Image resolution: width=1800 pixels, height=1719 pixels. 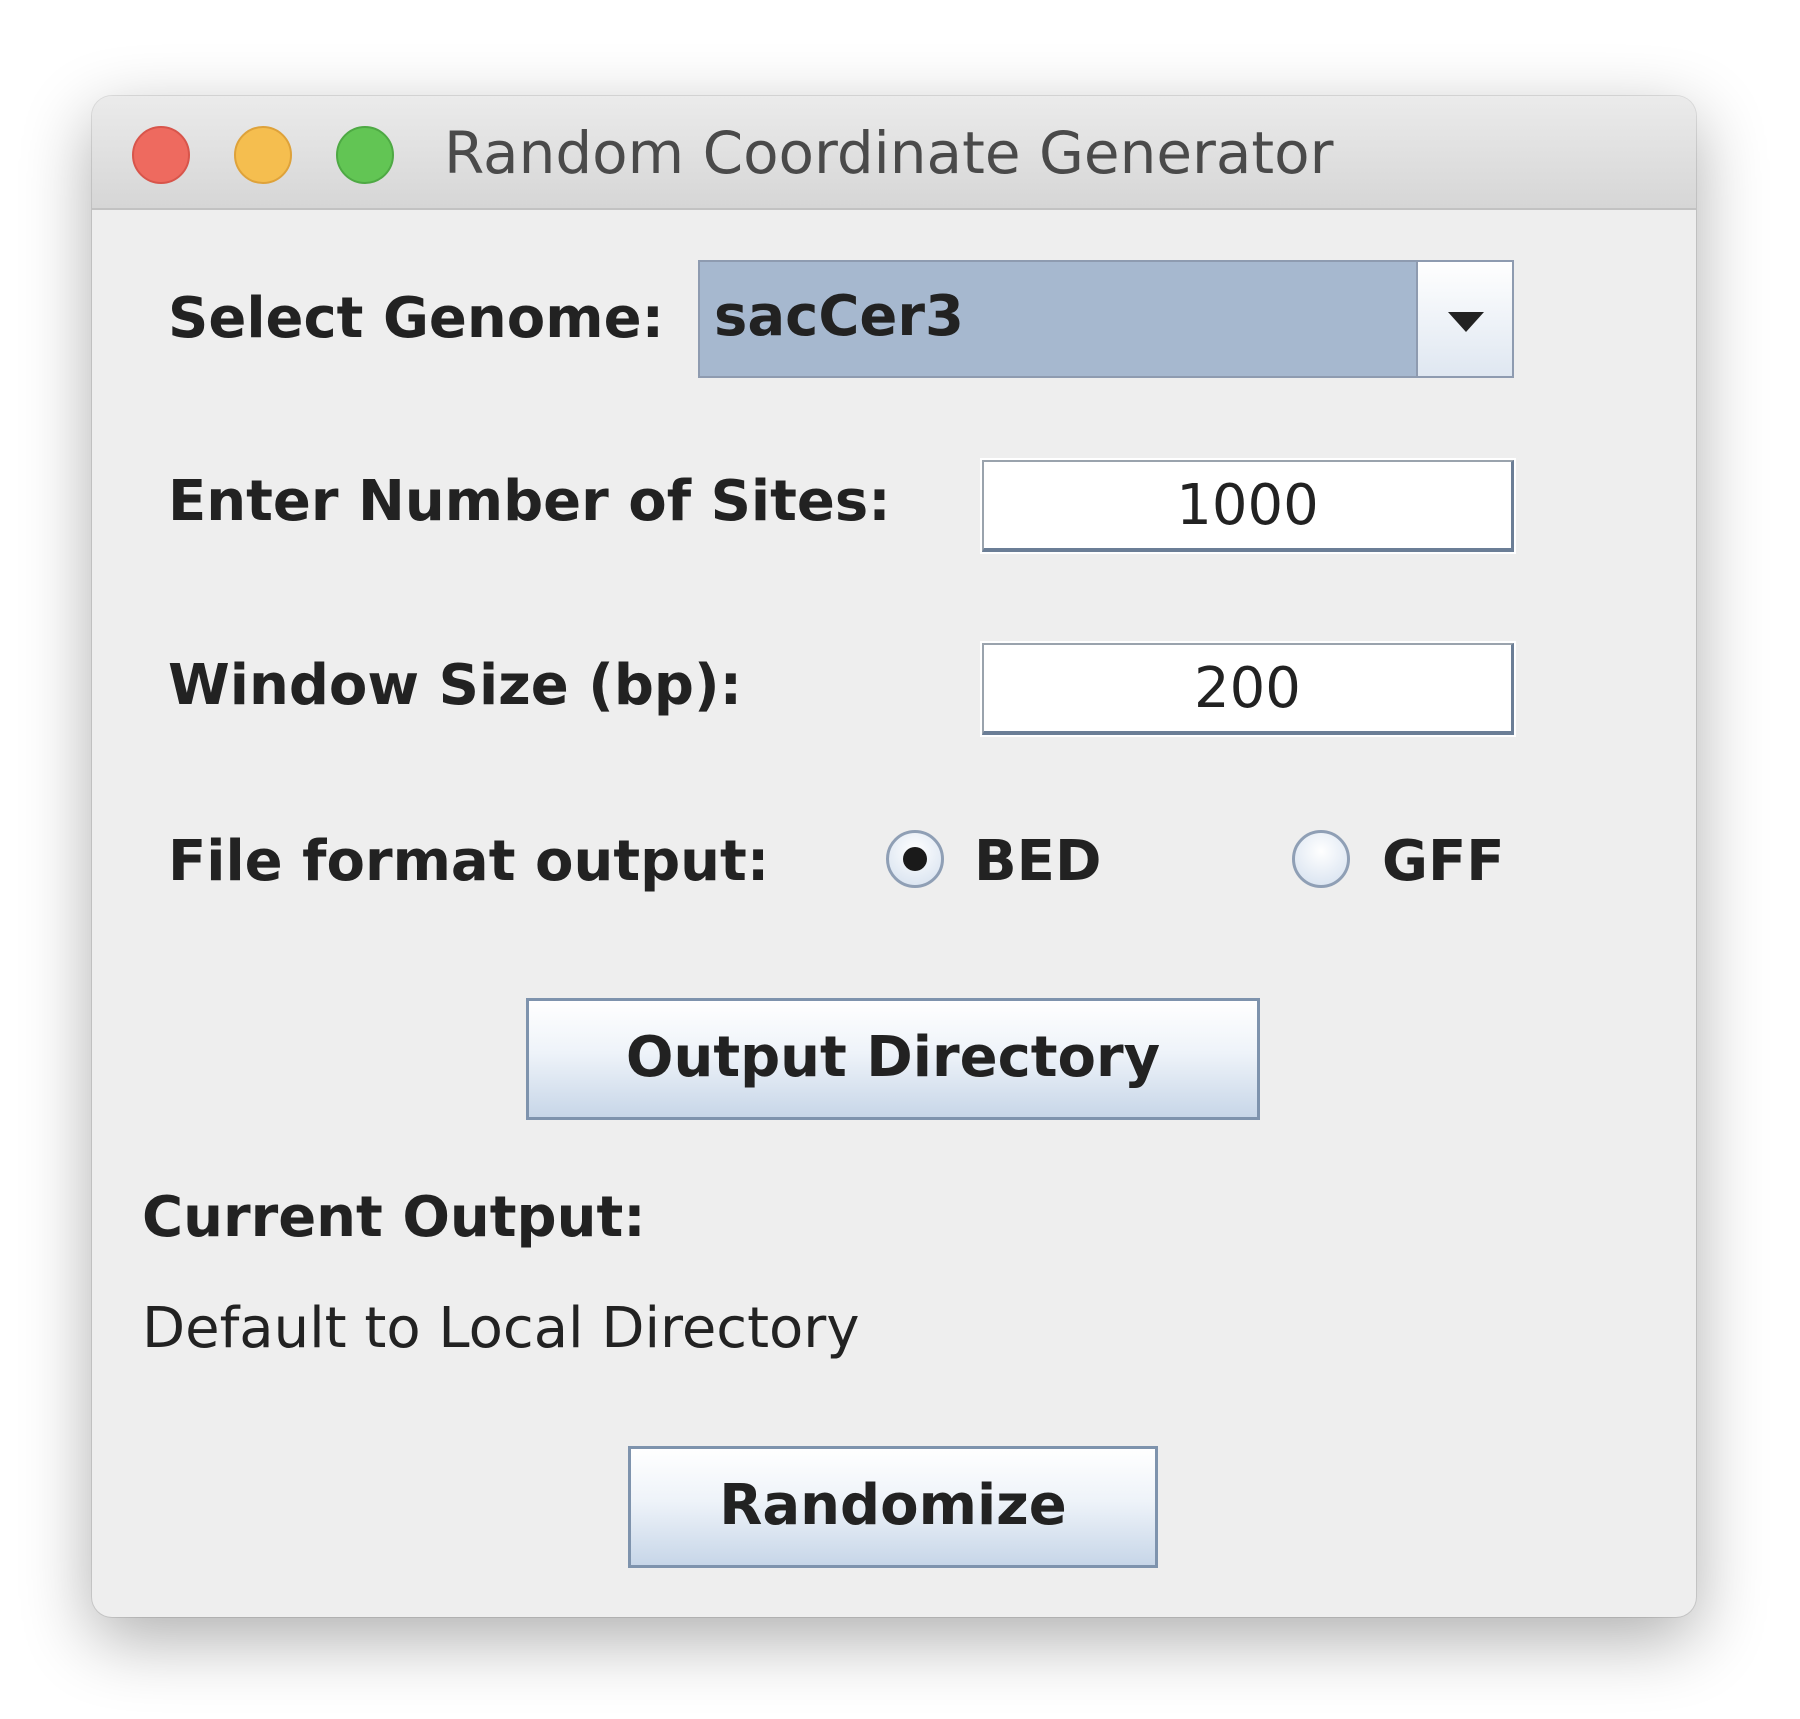 I want to click on current-output-label: Current Output:, so click(x=394, y=1217).